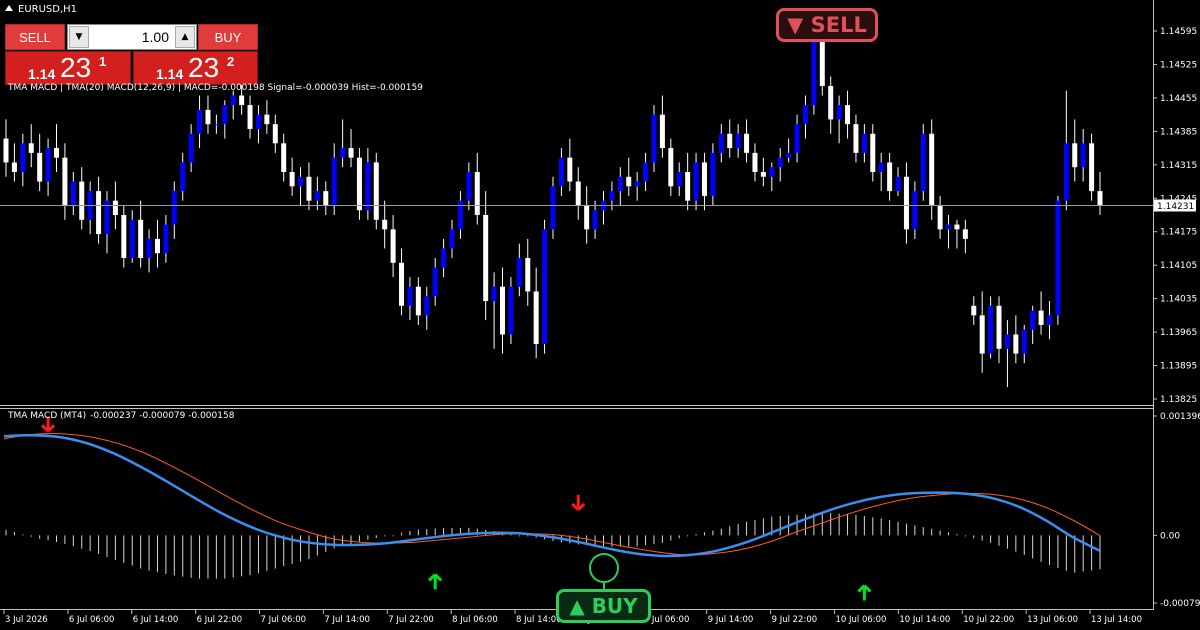 The height and width of the screenshot is (630, 1200). Describe the element at coordinates (475, 620) in the screenshot. I see `time-tick-label: 8 Jul 06:00` at that location.